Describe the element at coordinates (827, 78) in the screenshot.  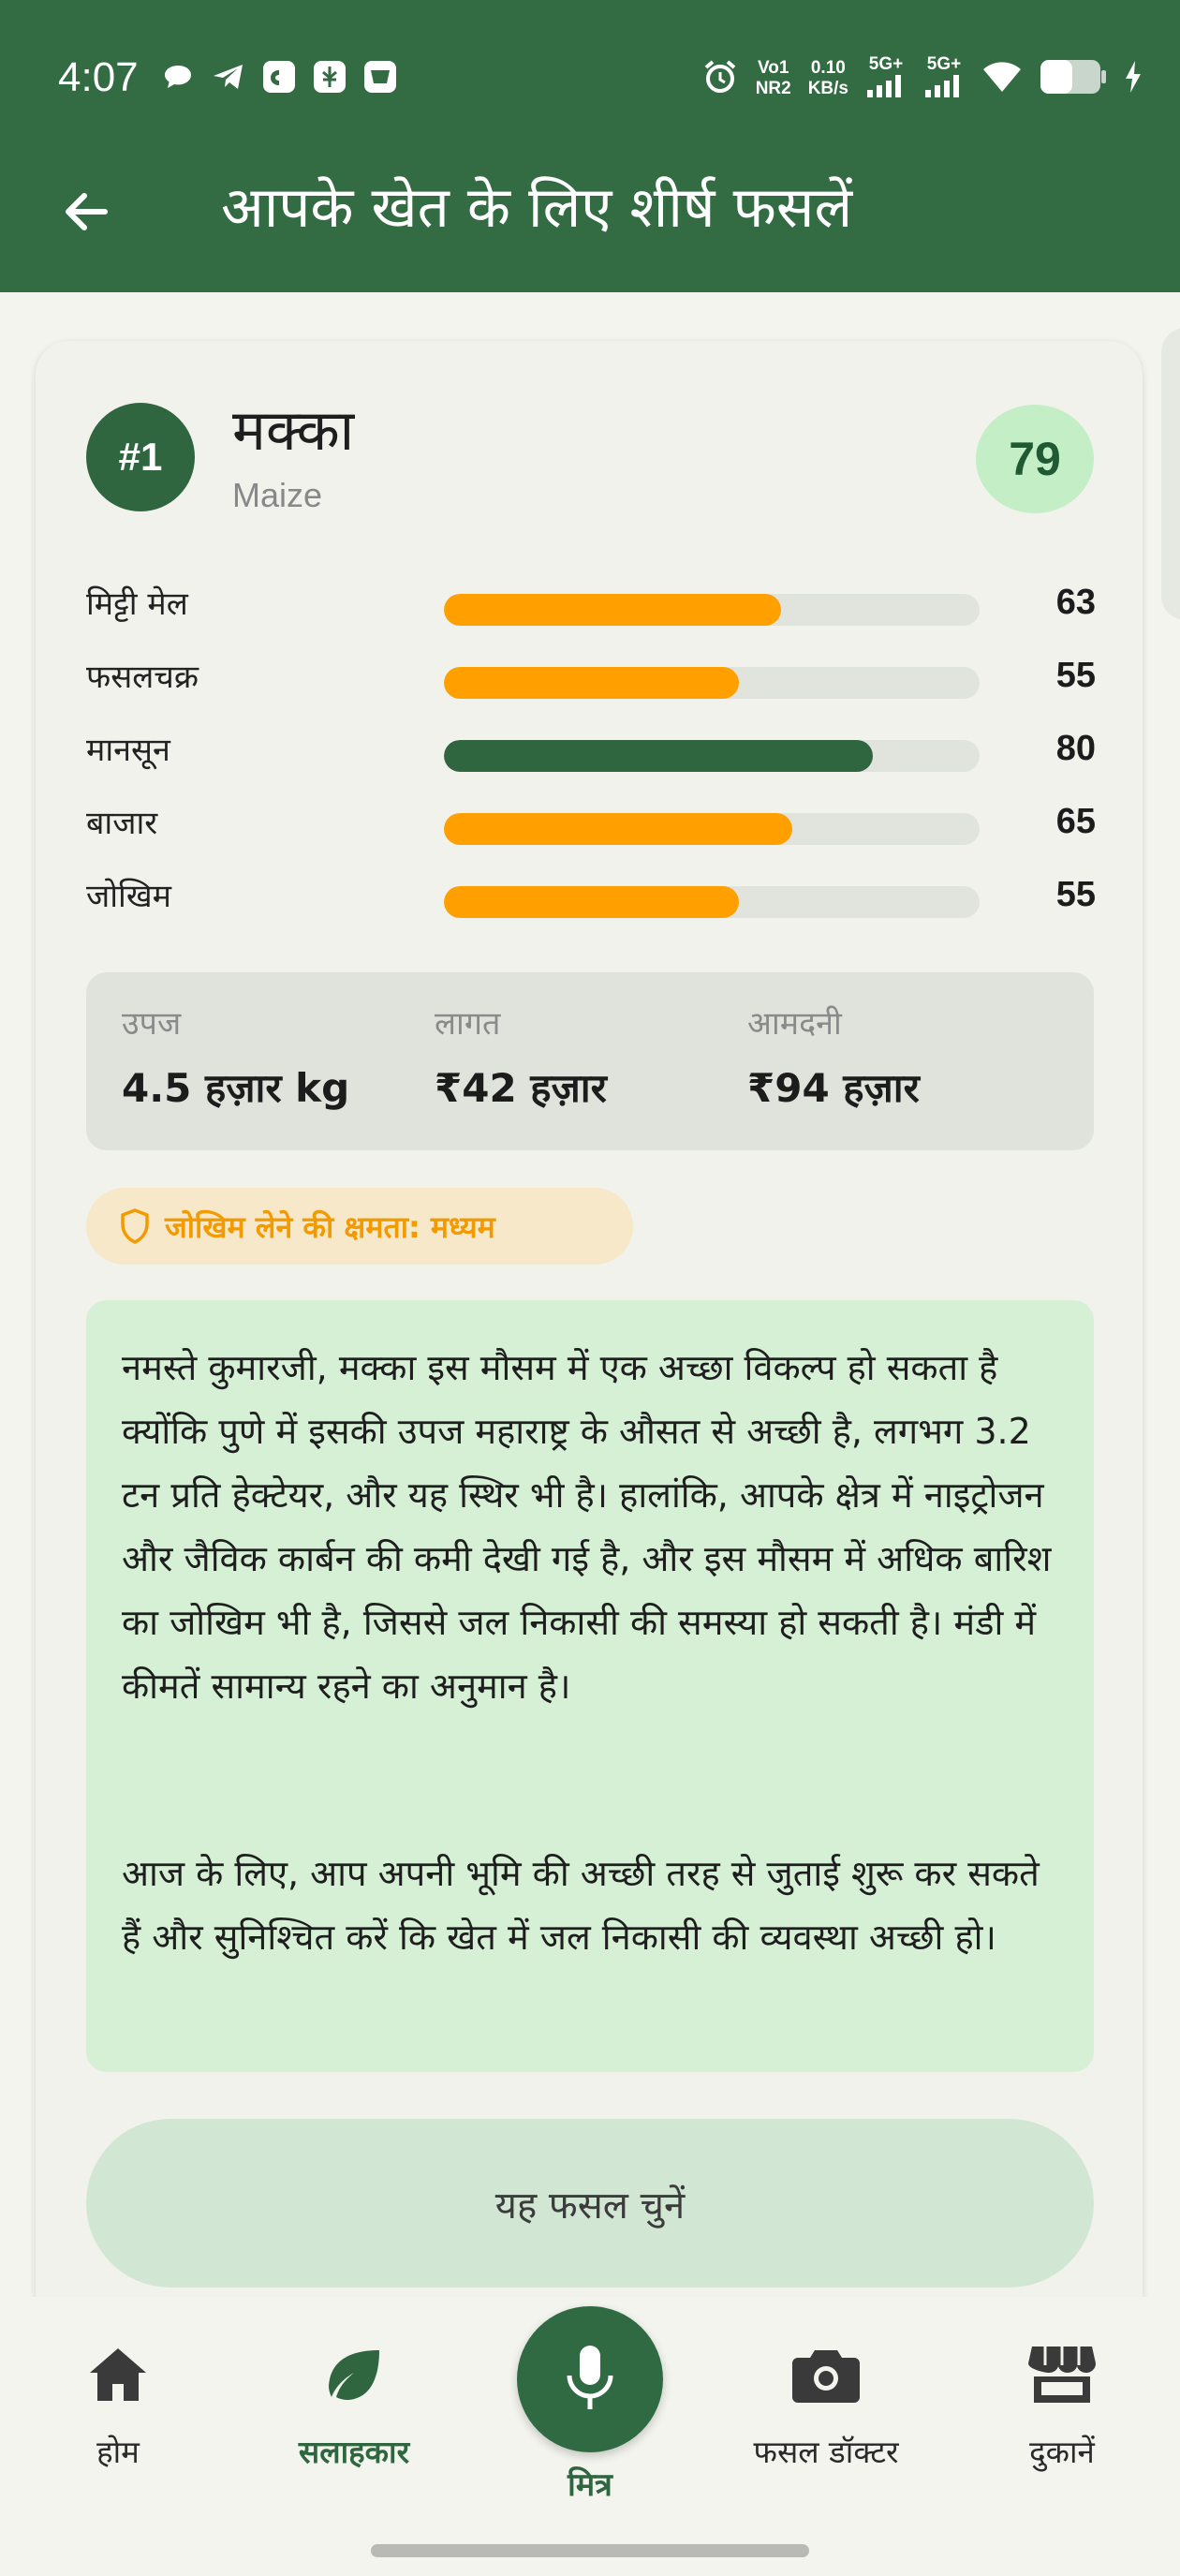
I see `network-speed: 0.10 KB/s` at that location.